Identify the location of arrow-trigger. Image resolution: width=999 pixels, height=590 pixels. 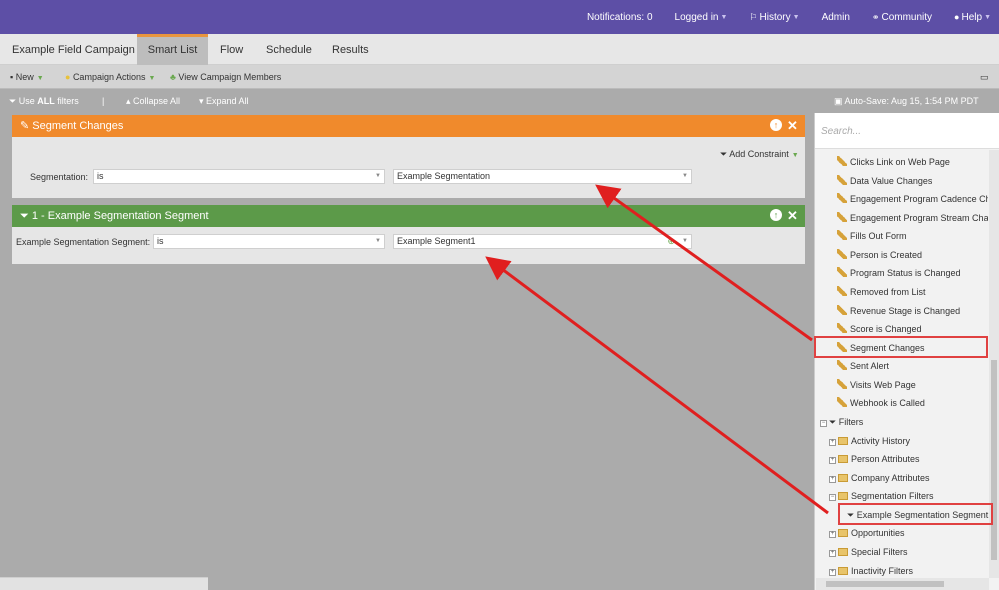
(704, 263).